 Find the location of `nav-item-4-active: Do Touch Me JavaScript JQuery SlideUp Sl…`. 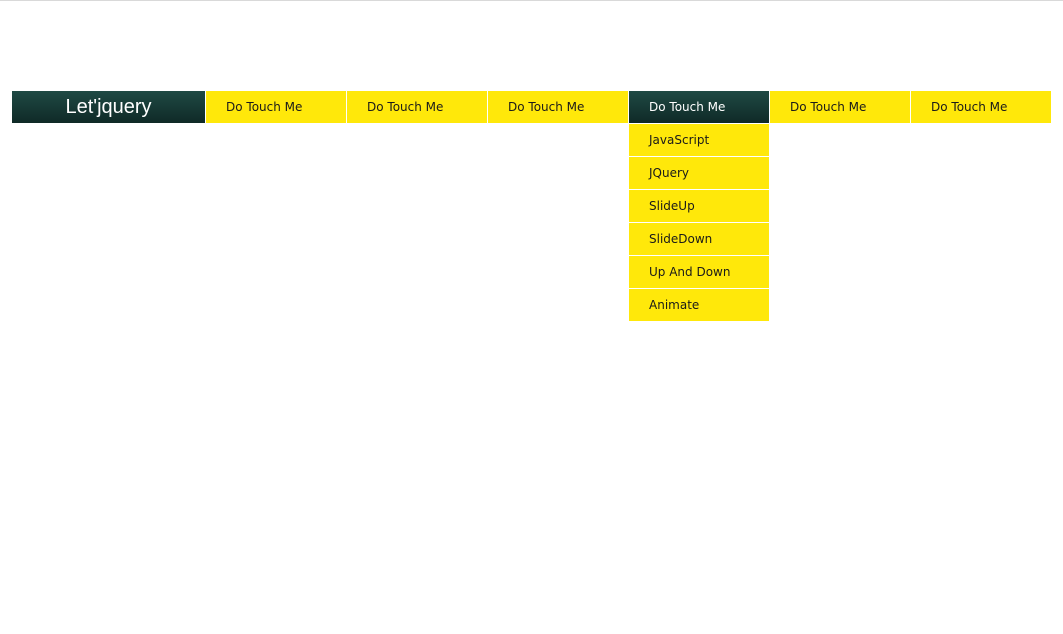

nav-item-4-active: Do Touch Me JavaScript JQuery SlideUp Sl… is located at coordinates (699, 206).